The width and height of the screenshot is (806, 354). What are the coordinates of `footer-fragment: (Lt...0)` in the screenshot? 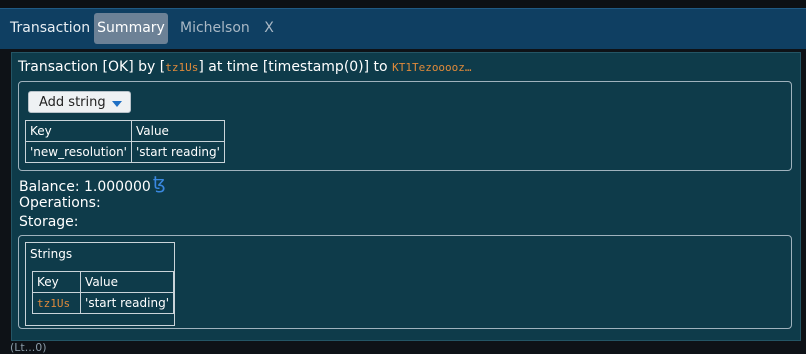 It's located at (28, 347).